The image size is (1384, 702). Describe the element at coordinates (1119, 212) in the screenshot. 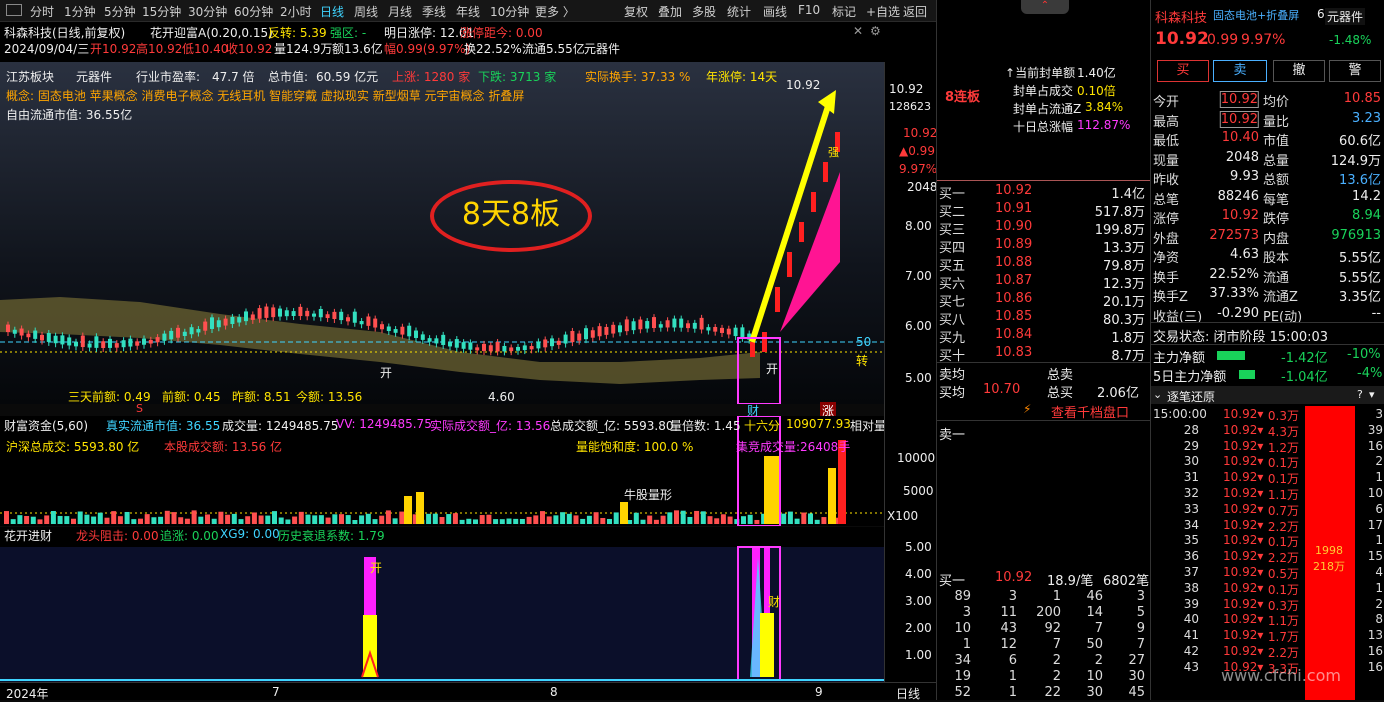

I see `buy-level-volume: 517.8万` at that location.